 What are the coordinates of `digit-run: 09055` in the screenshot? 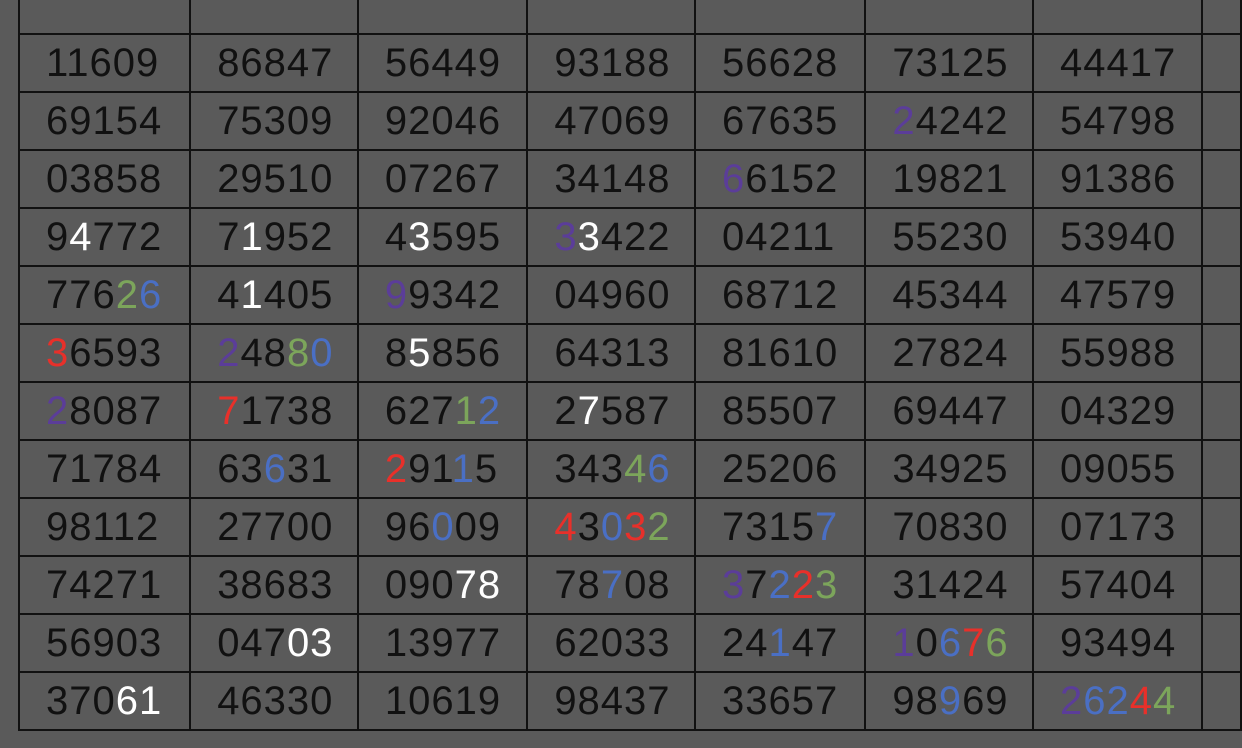 It's located at (1118, 468).